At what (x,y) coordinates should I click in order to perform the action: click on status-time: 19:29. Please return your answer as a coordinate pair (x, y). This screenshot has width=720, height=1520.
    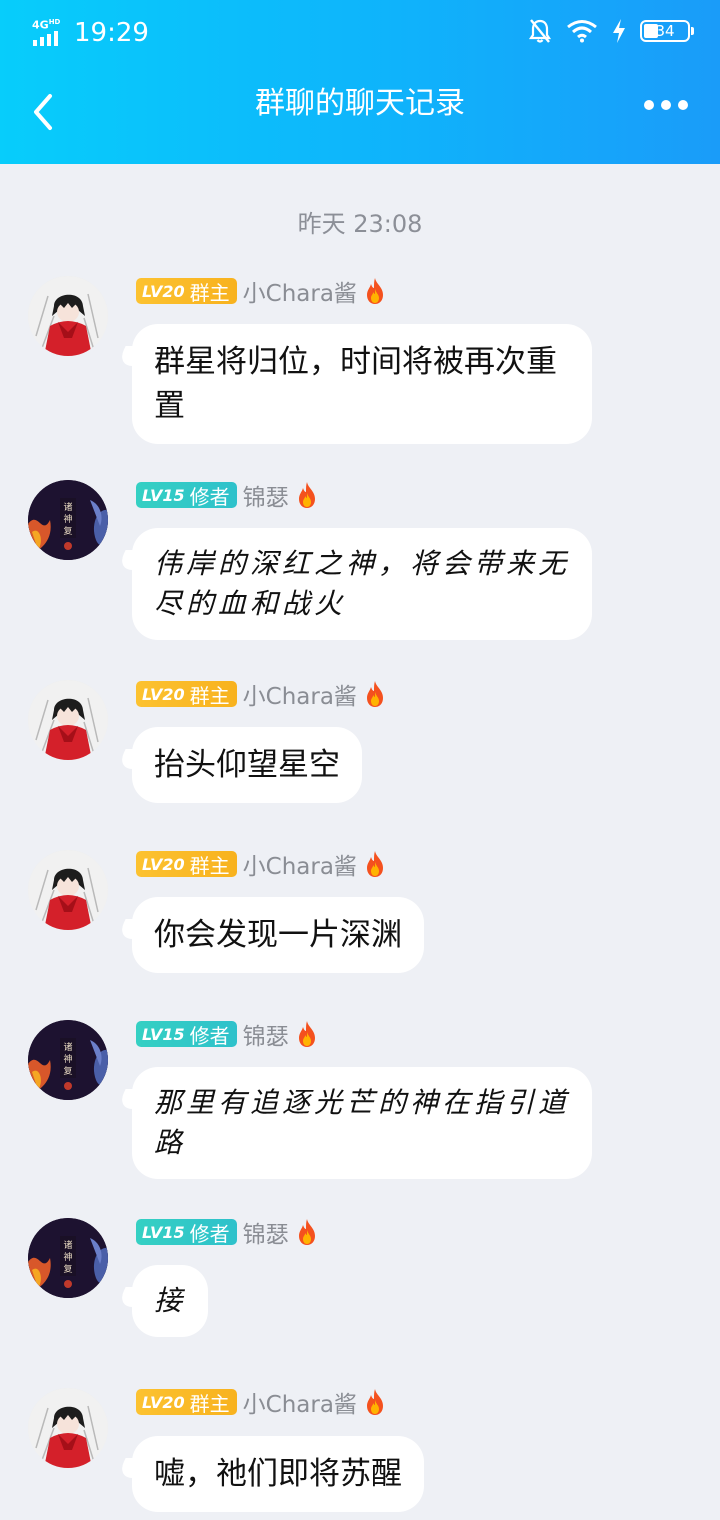
    Looking at the image, I should click on (111, 33).